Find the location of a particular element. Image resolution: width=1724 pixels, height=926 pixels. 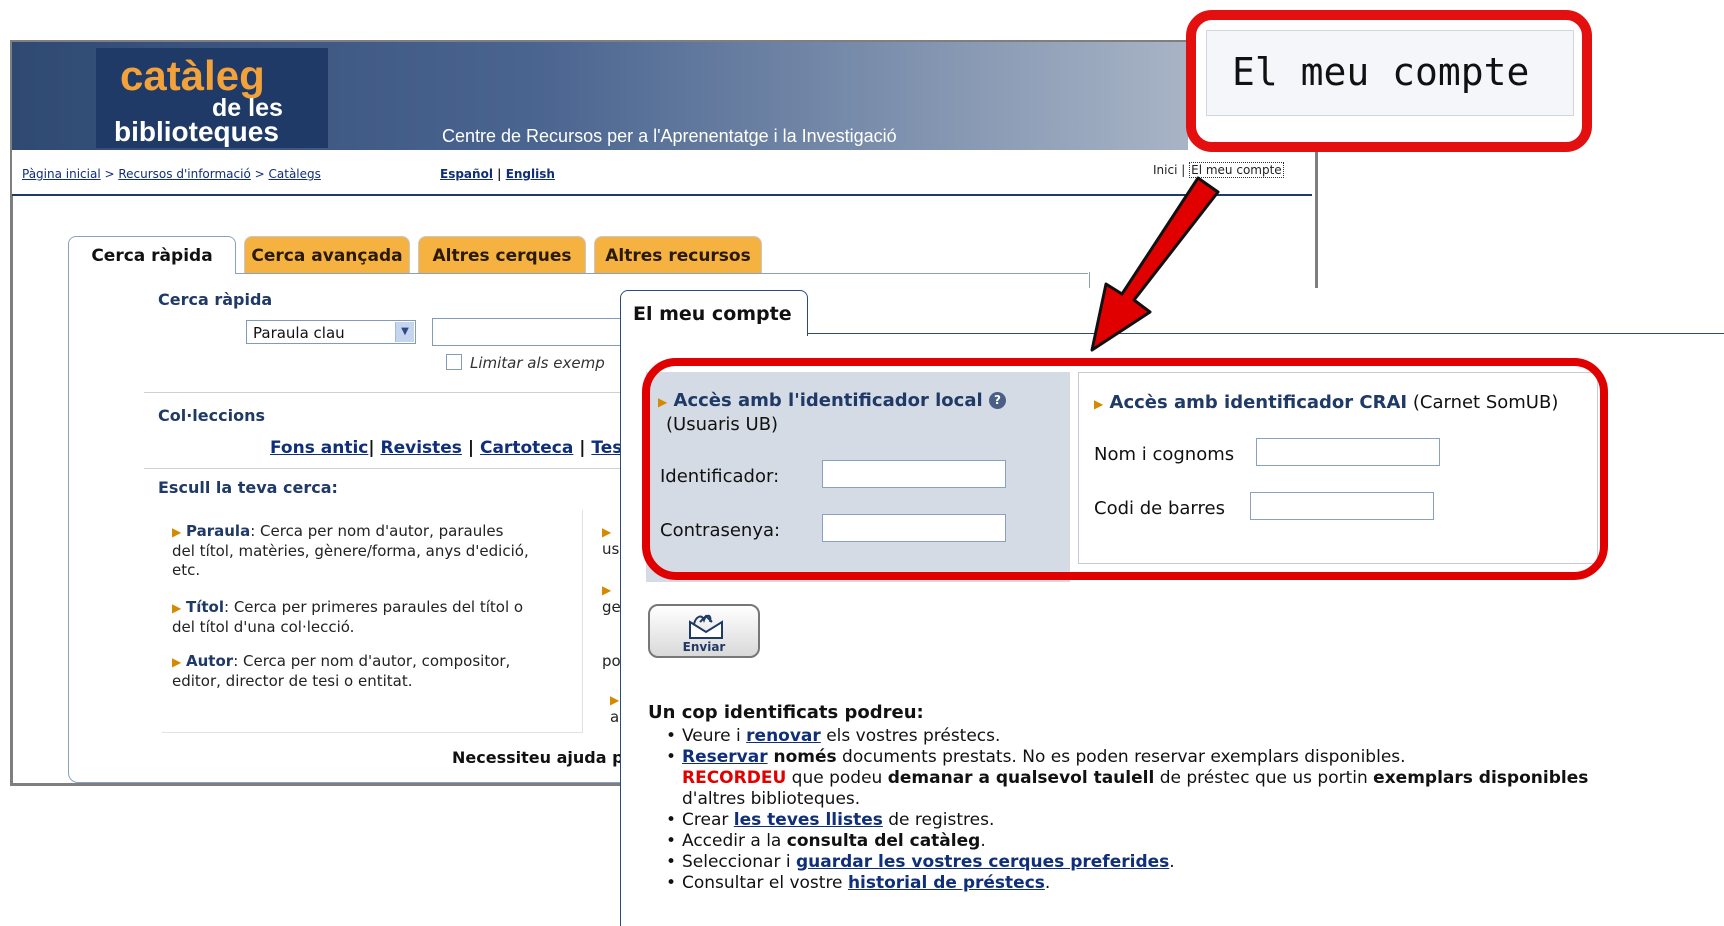

chevron-down-icon: ▼ is located at coordinates (404, 332).